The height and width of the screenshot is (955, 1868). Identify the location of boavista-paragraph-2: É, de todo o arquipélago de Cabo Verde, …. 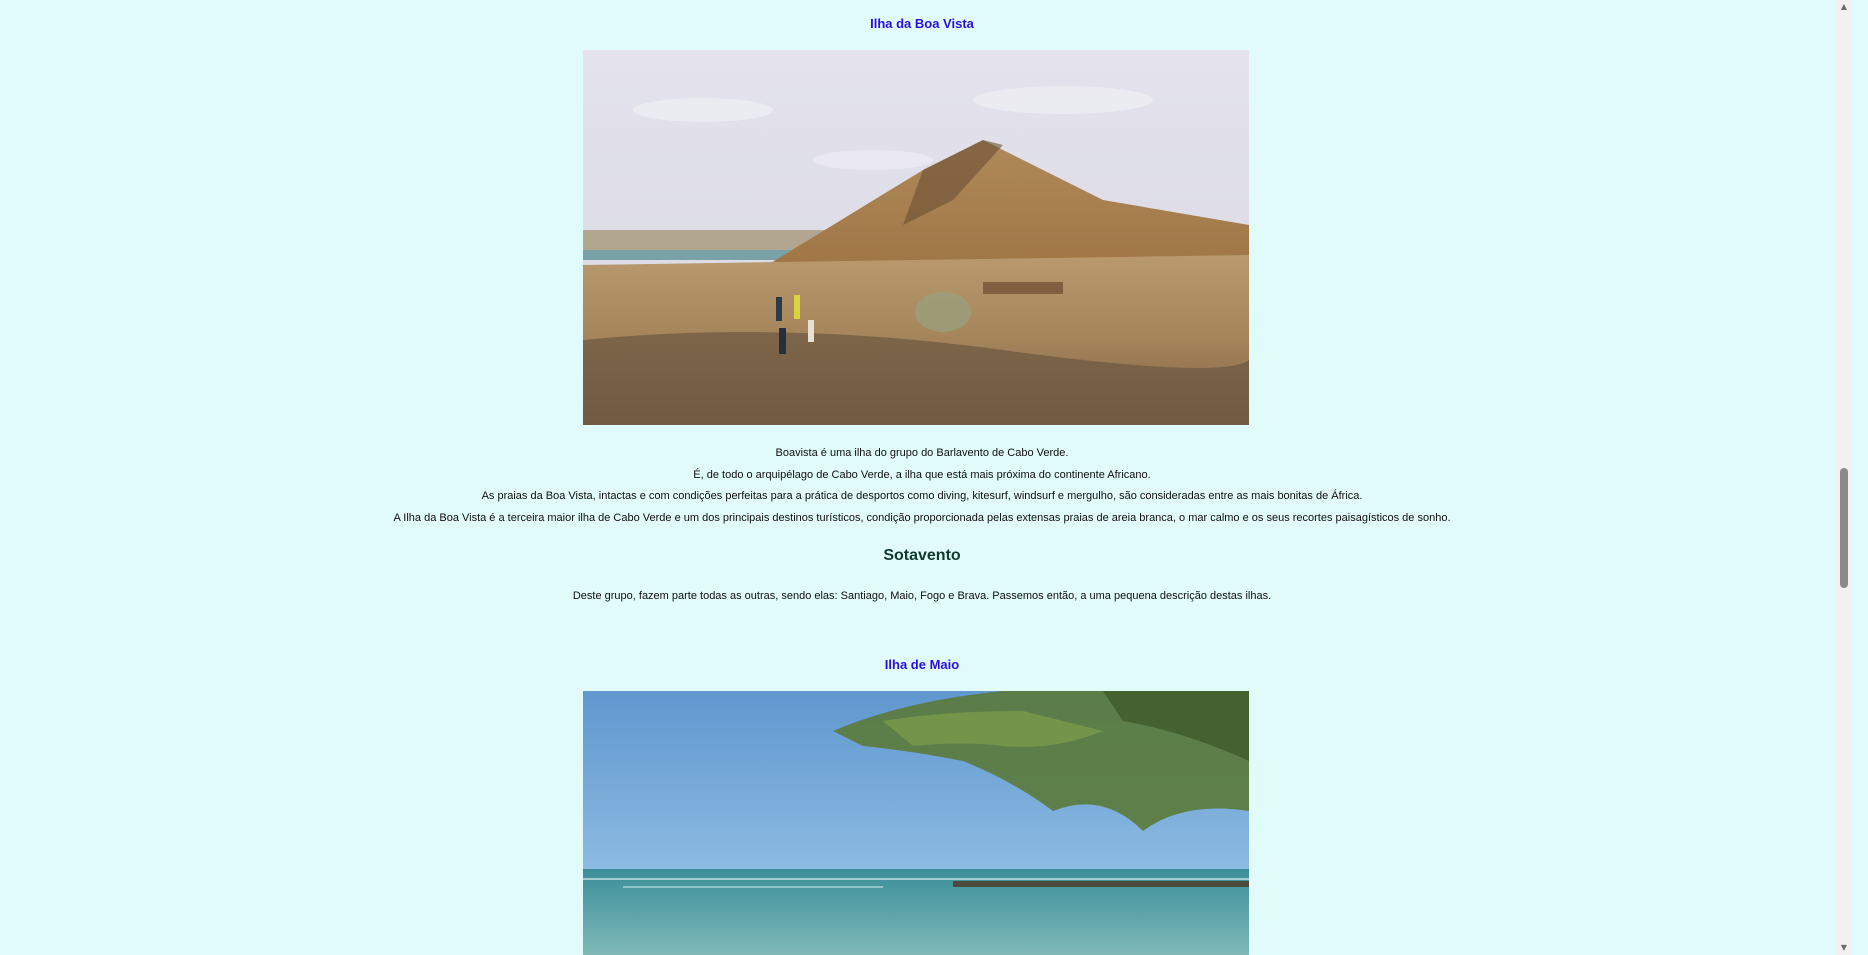
(922, 474).